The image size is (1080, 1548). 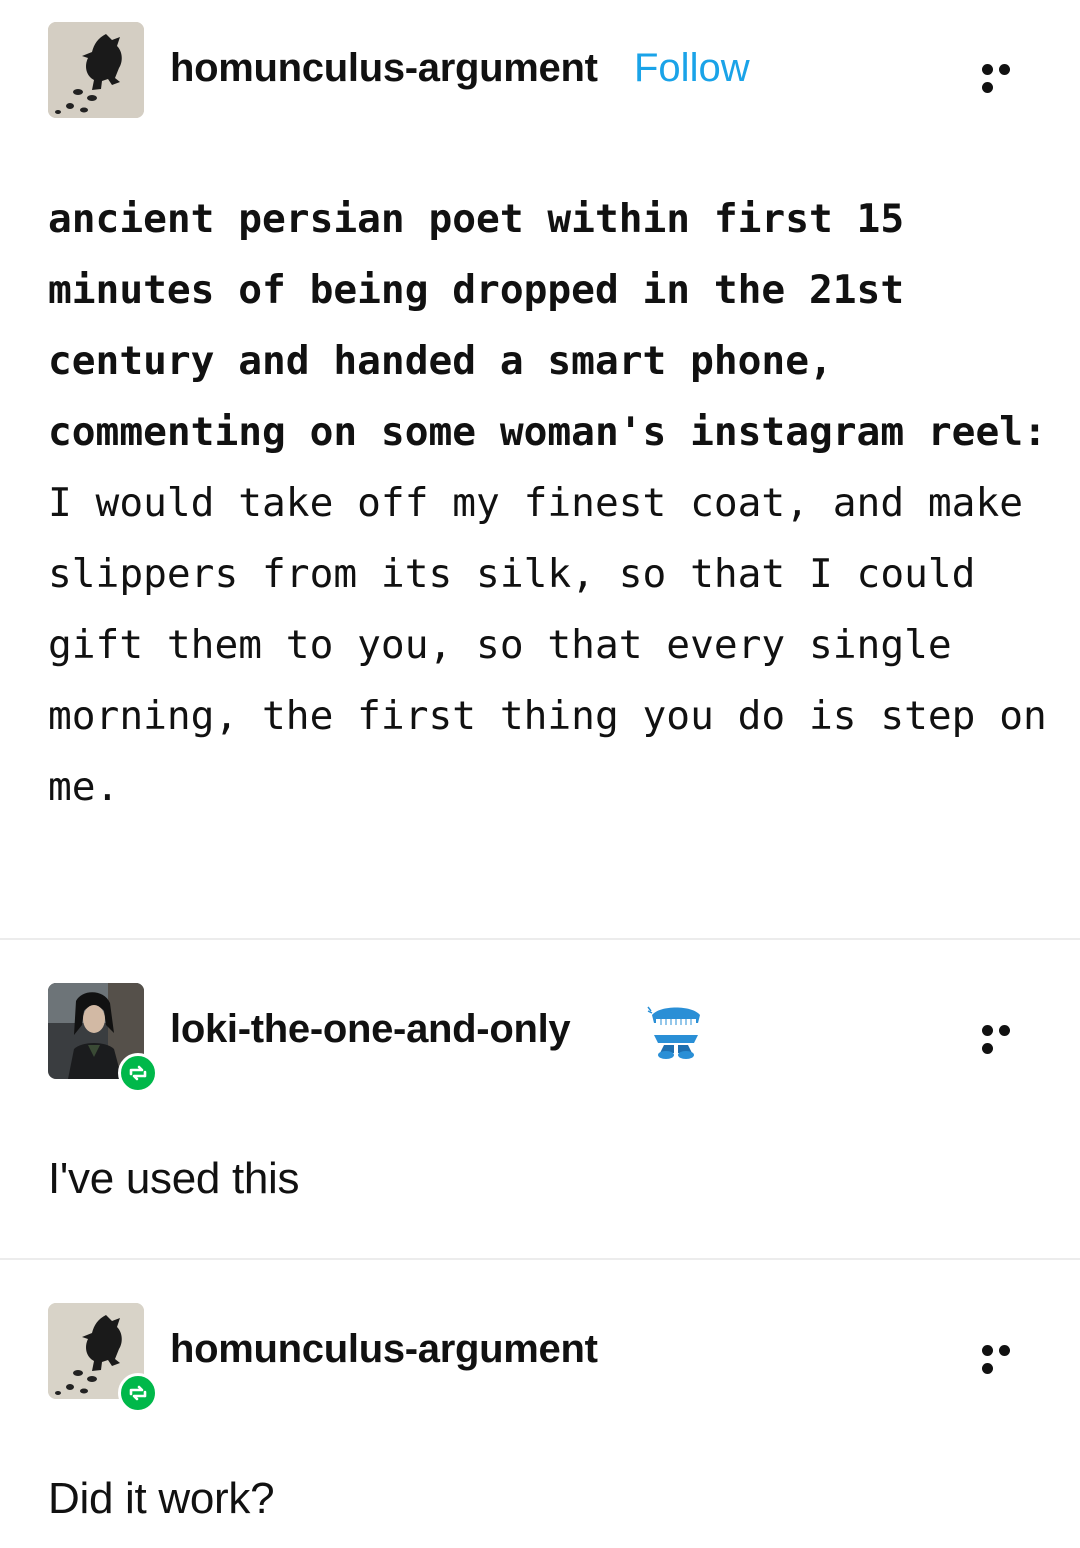 I want to click on post-header: homunculus-argument Follow, so click(x=543, y=70).